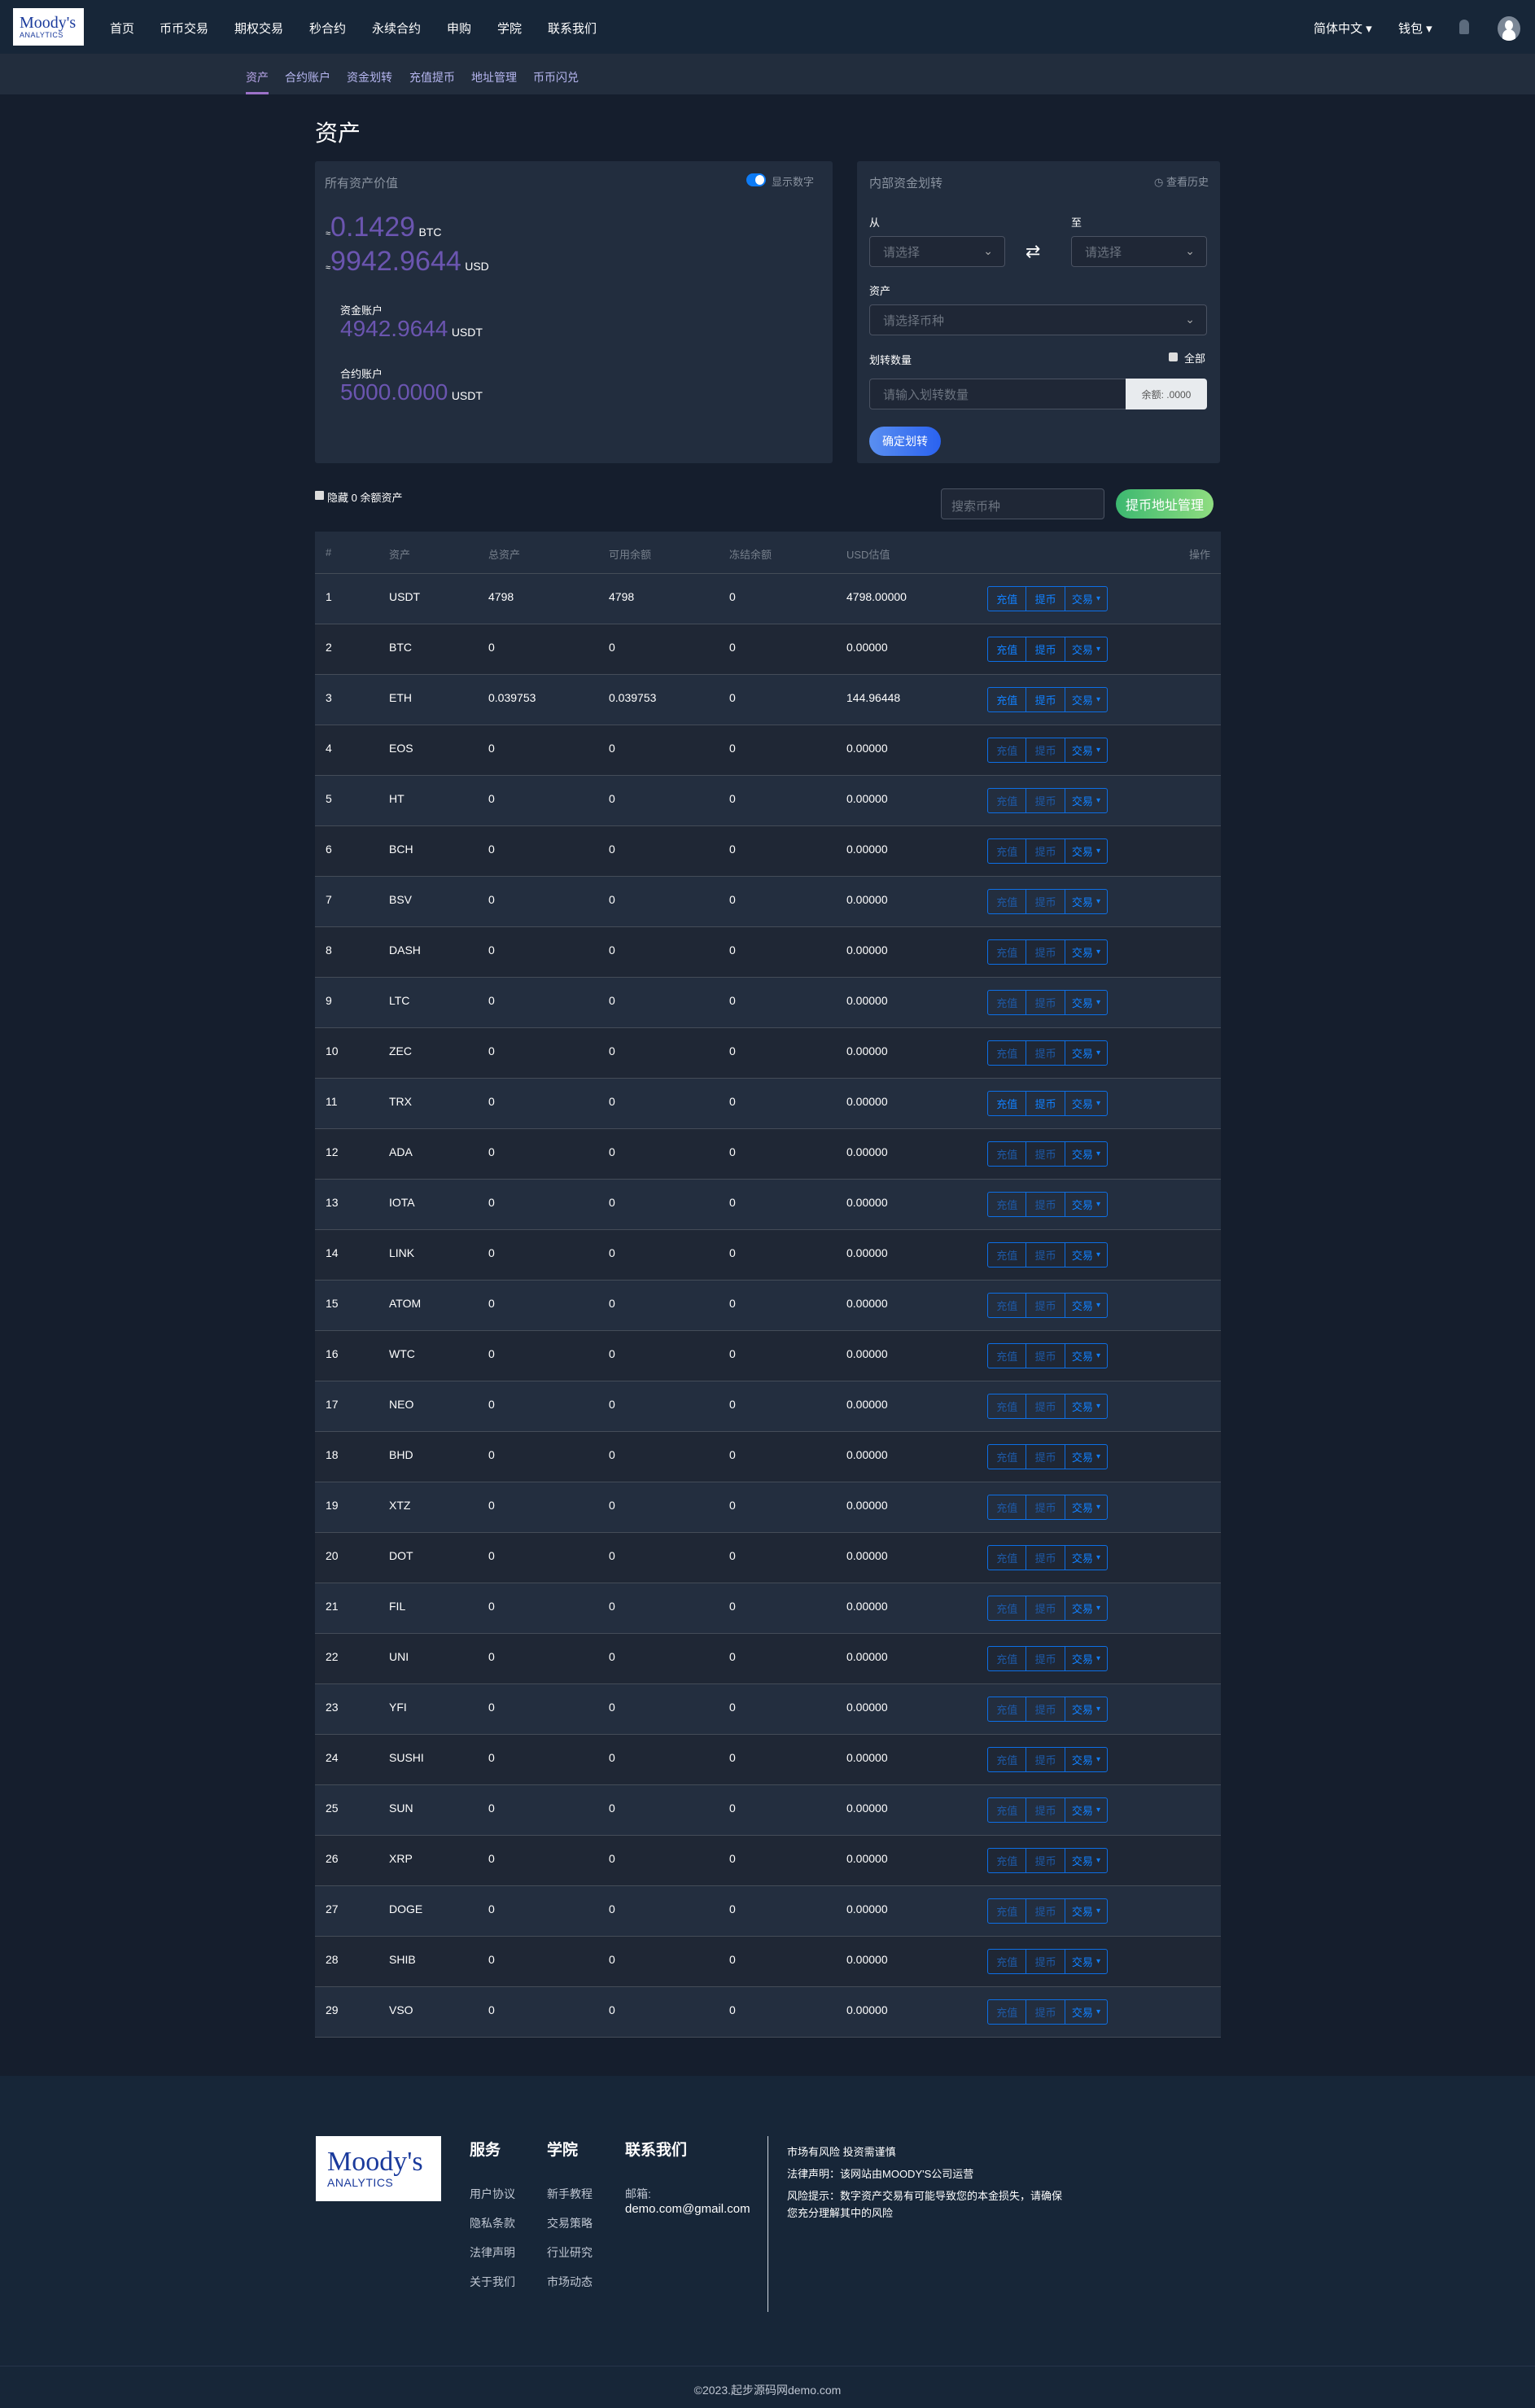 The image size is (1535, 2408). What do you see at coordinates (396, 28) in the screenshot?
I see `nav-perpetual: 永续合约` at bounding box center [396, 28].